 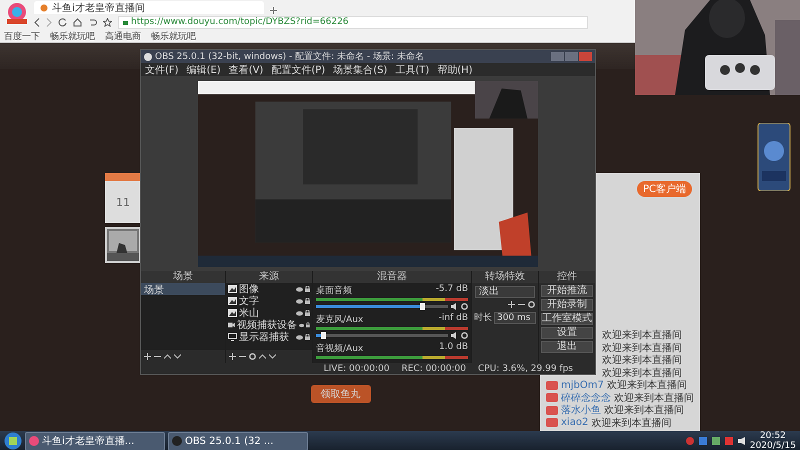 What do you see at coordinates (266, 325) in the screenshot?
I see `source-item: 视频捕获设备` at bounding box center [266, 325].